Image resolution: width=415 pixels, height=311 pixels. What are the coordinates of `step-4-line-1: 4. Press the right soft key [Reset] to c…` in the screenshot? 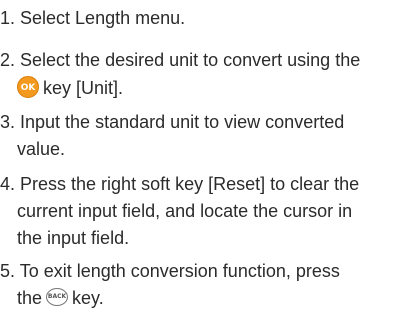 It's located at (180, 184).